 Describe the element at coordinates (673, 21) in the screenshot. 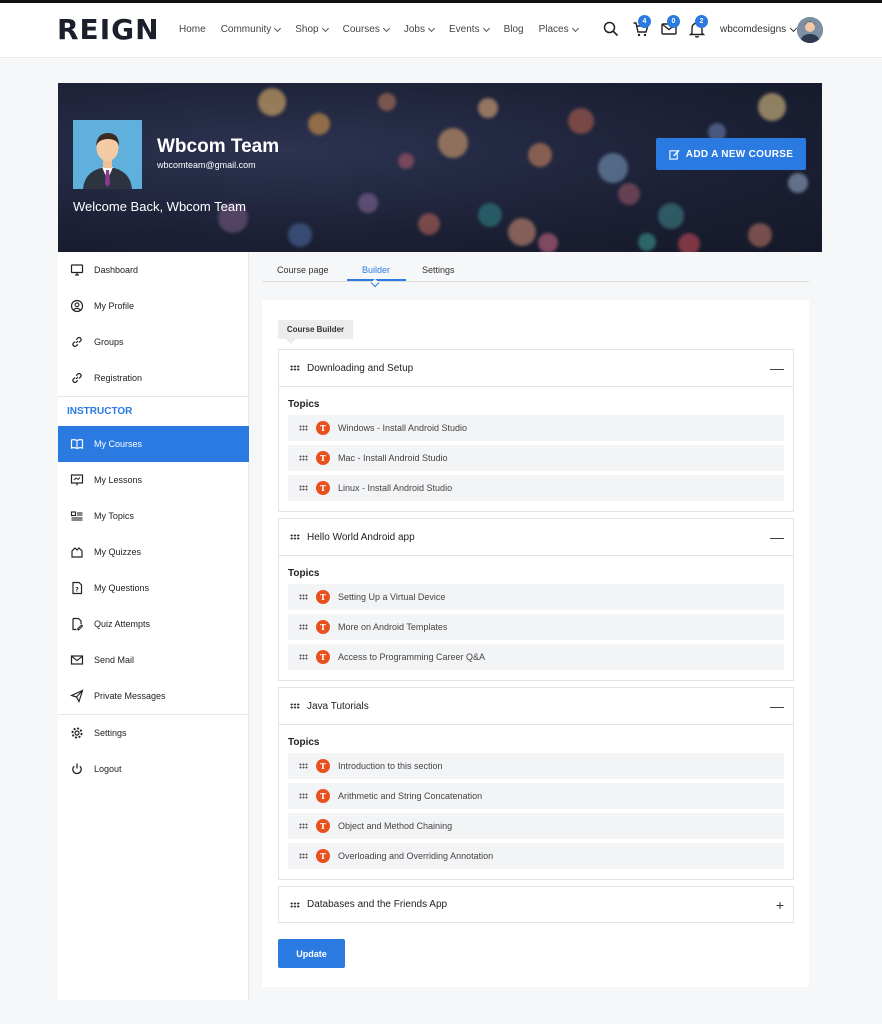

I see `messages-count-badge: 0` at that location.